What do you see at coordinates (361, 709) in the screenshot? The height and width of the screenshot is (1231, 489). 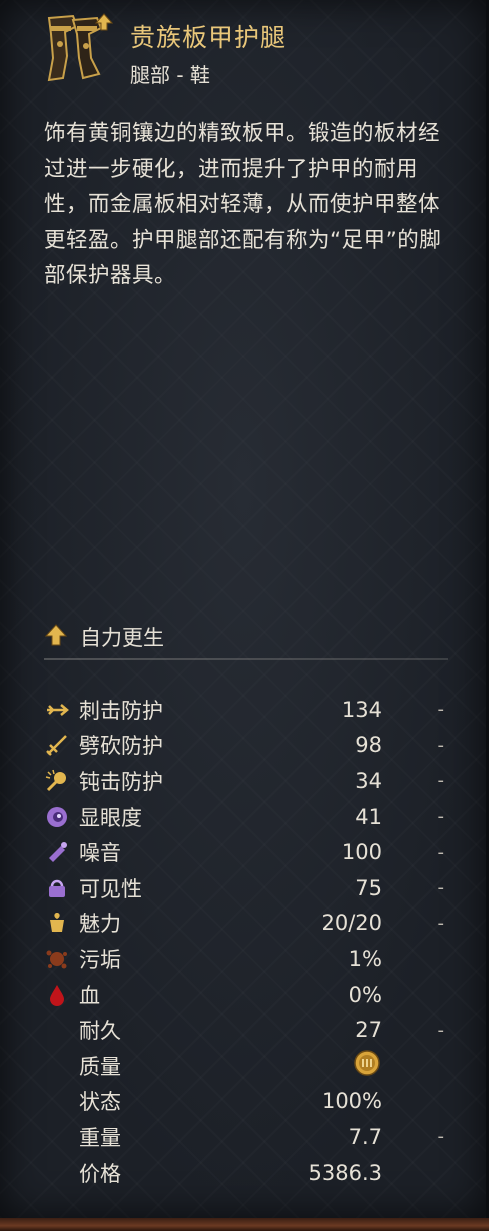 I see `stat-value: 134` at bounding box center [361, 709].